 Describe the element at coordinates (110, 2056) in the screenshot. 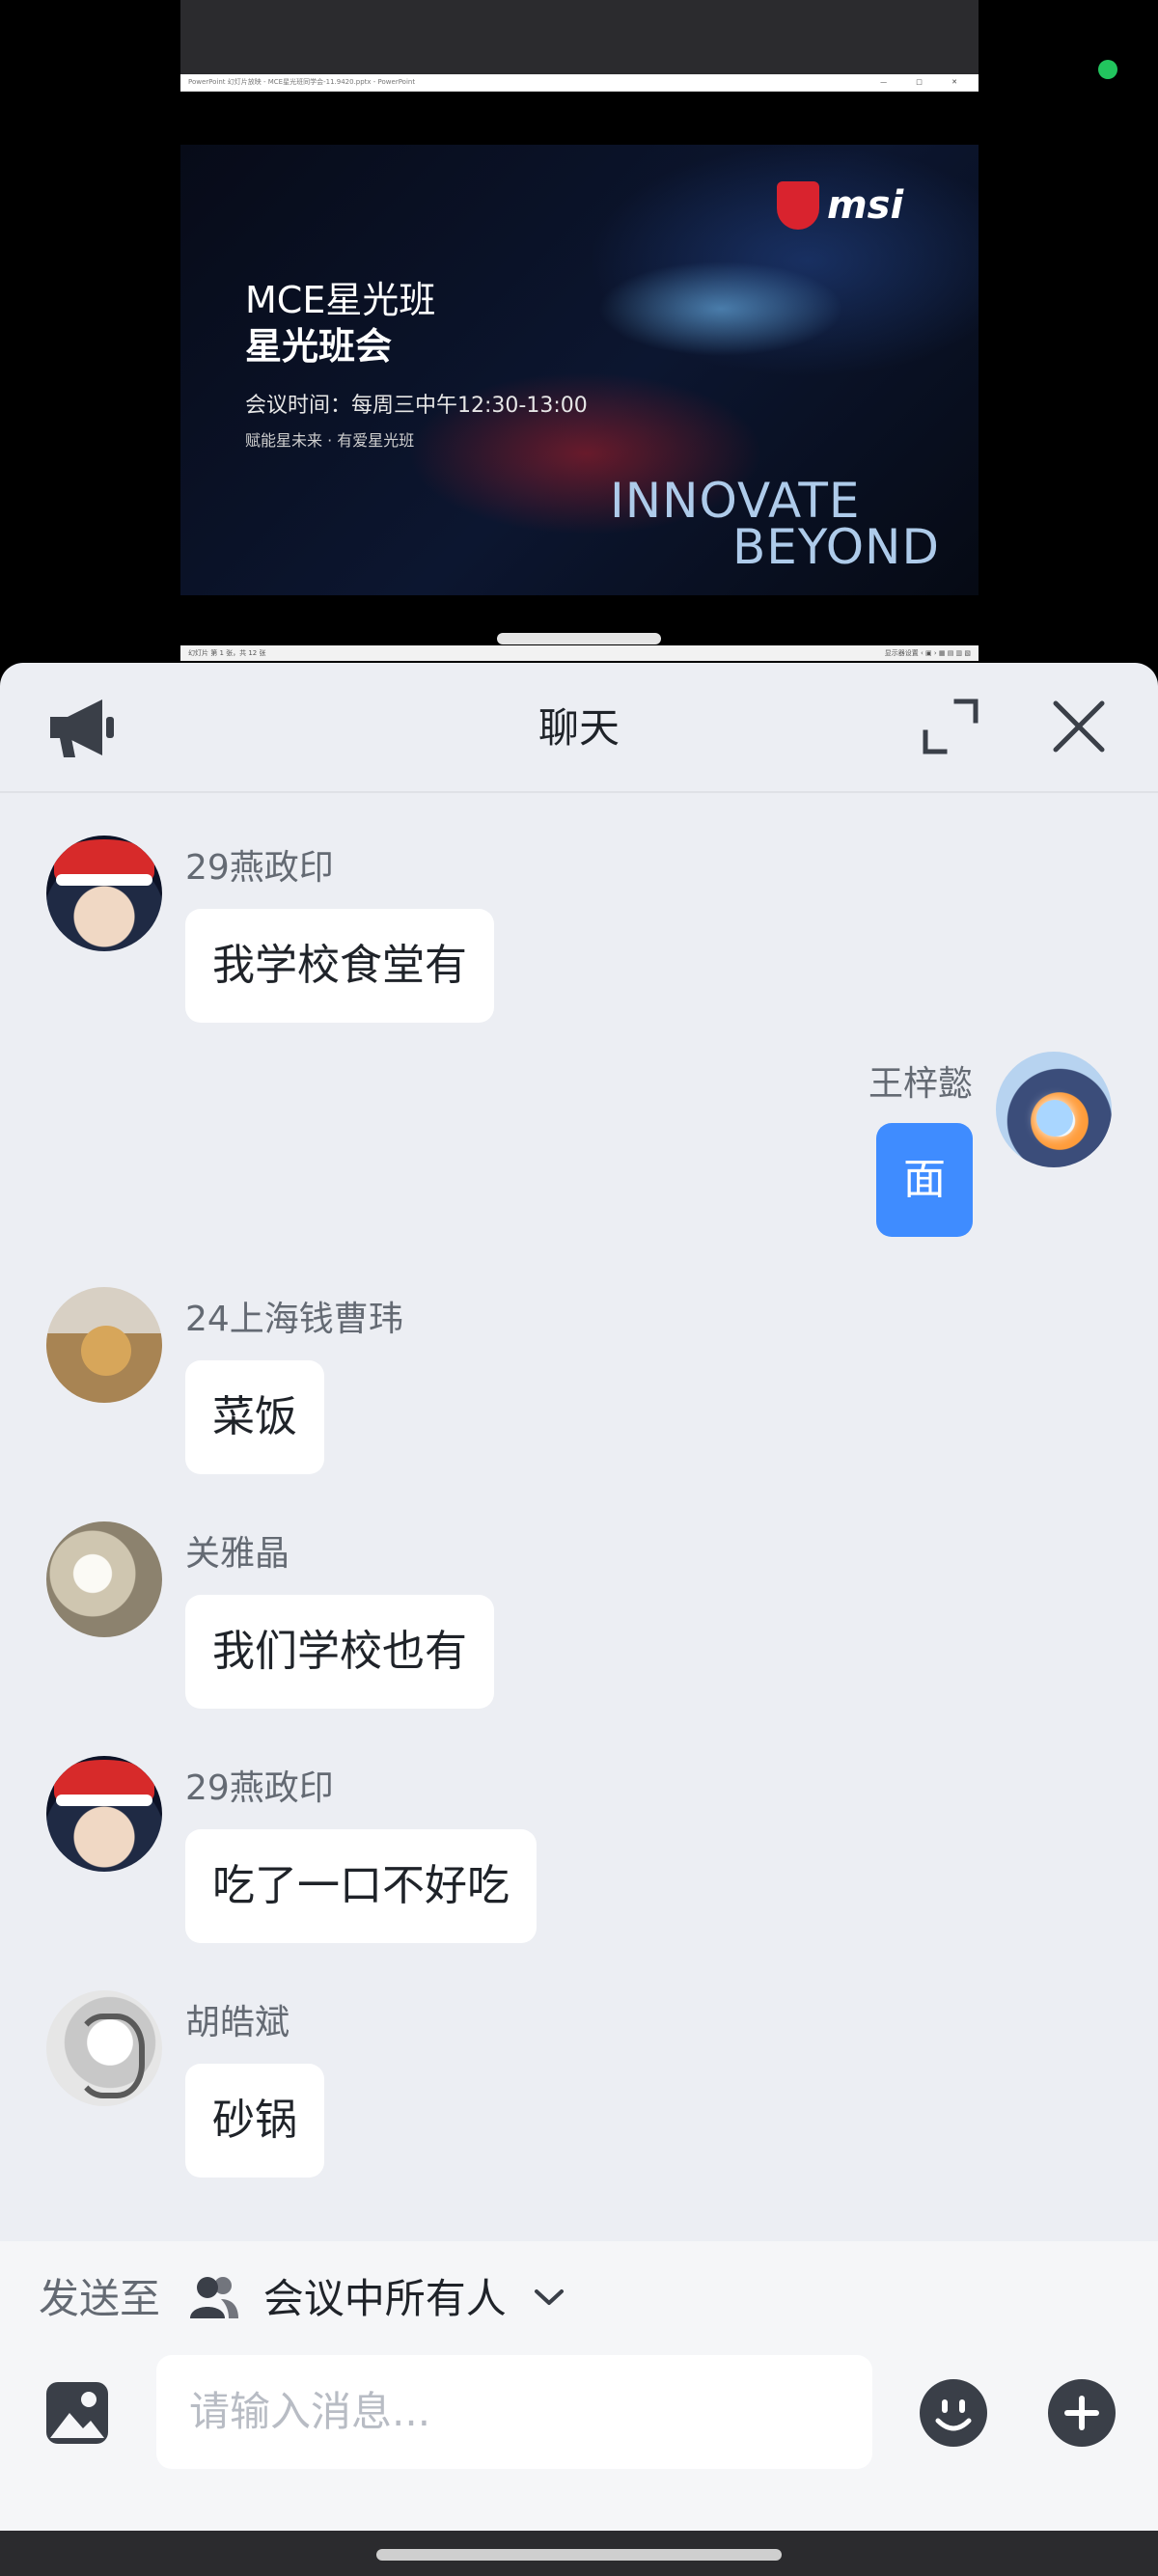

I see `avatar-sketch` at that location.